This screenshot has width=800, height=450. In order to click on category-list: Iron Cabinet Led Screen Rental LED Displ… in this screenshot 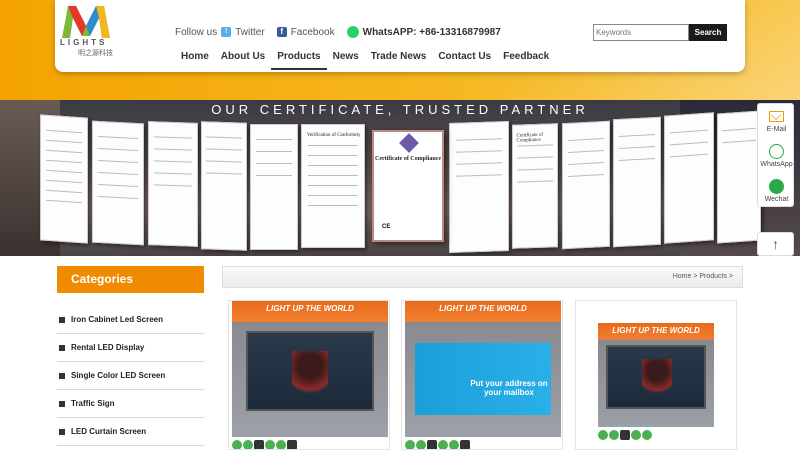, I will do `click(130, 376)`.